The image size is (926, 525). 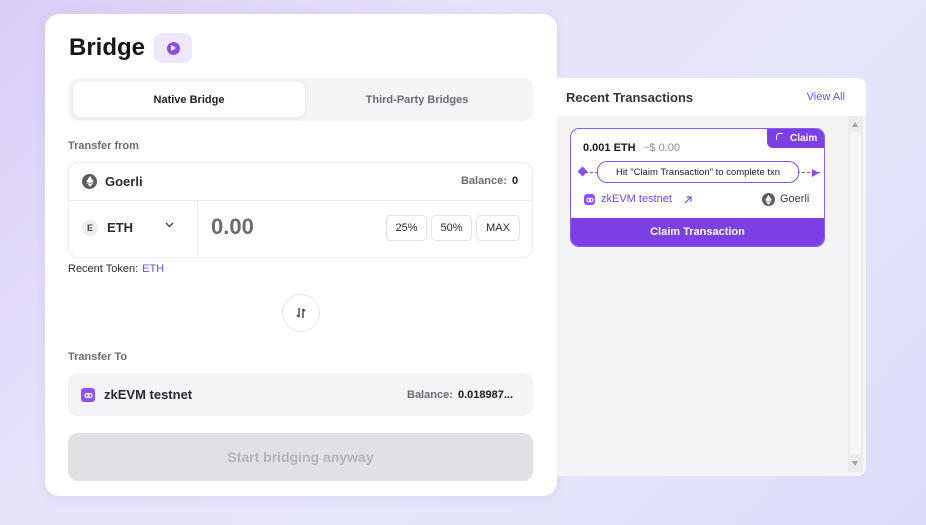 What do you see at coordinates (855, 463) in the screenshot?
I see `scroll-down-icon` at bounding box center [855, 463].